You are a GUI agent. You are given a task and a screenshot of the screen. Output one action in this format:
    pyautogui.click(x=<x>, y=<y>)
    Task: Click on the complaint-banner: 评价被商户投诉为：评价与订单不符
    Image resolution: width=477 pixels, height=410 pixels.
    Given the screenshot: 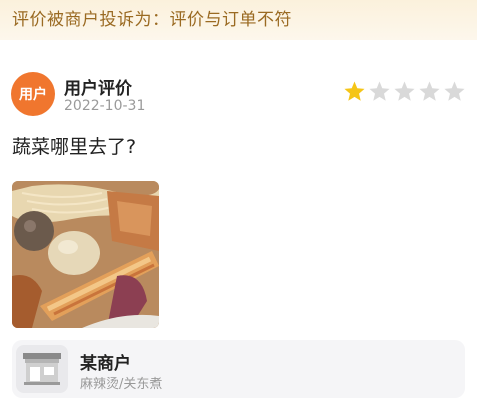 What is the action you would take?
    pyautogui.click(x=238, y=20)
    